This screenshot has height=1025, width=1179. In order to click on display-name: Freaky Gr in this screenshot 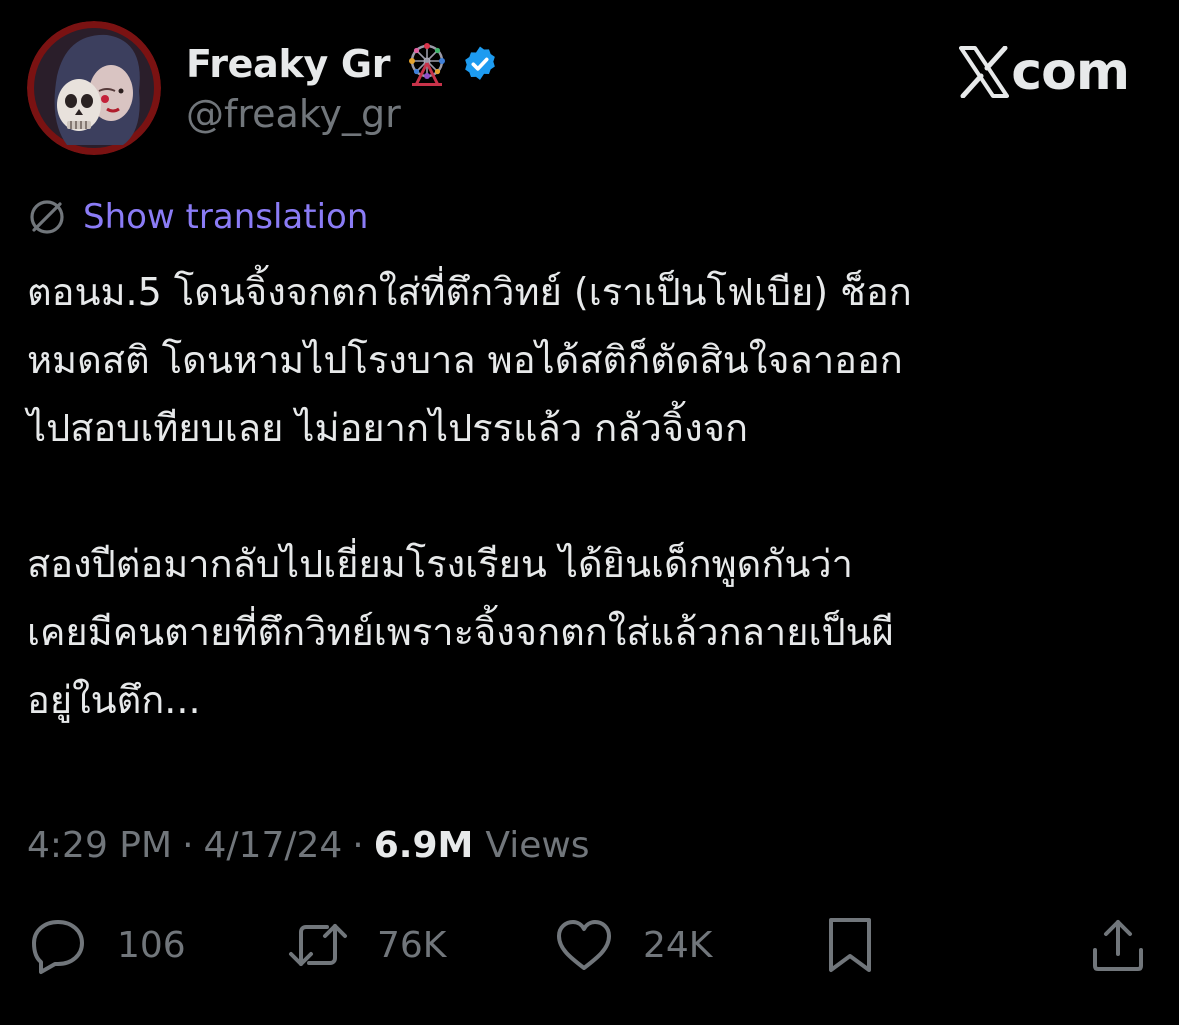, I will do `click(288, 64)`.